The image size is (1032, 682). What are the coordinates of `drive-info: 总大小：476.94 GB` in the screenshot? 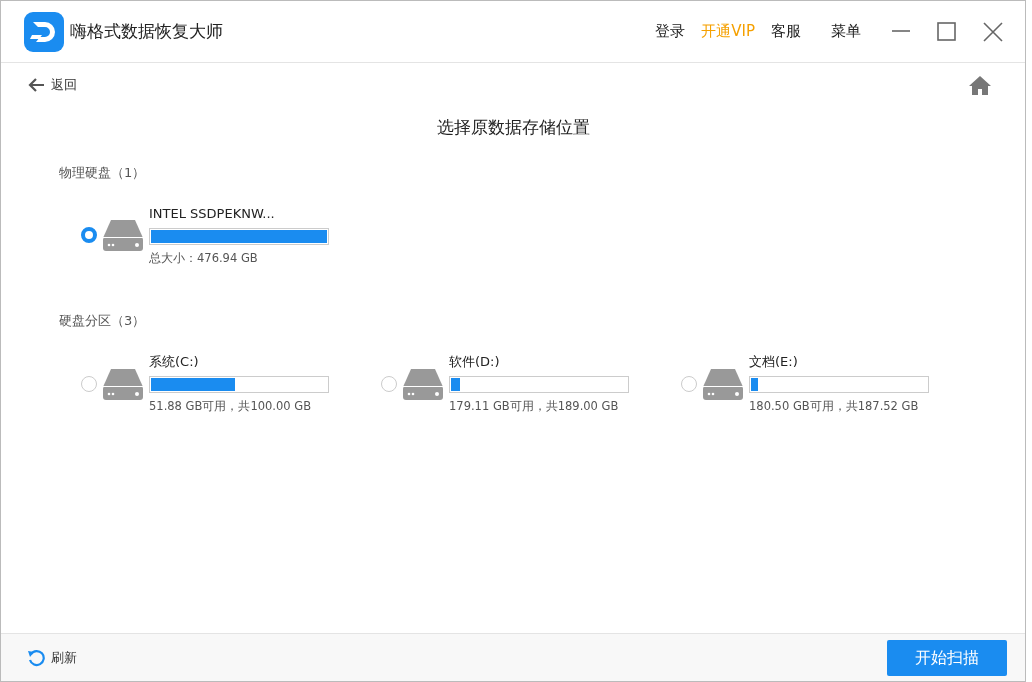 It's located at (204, 258).